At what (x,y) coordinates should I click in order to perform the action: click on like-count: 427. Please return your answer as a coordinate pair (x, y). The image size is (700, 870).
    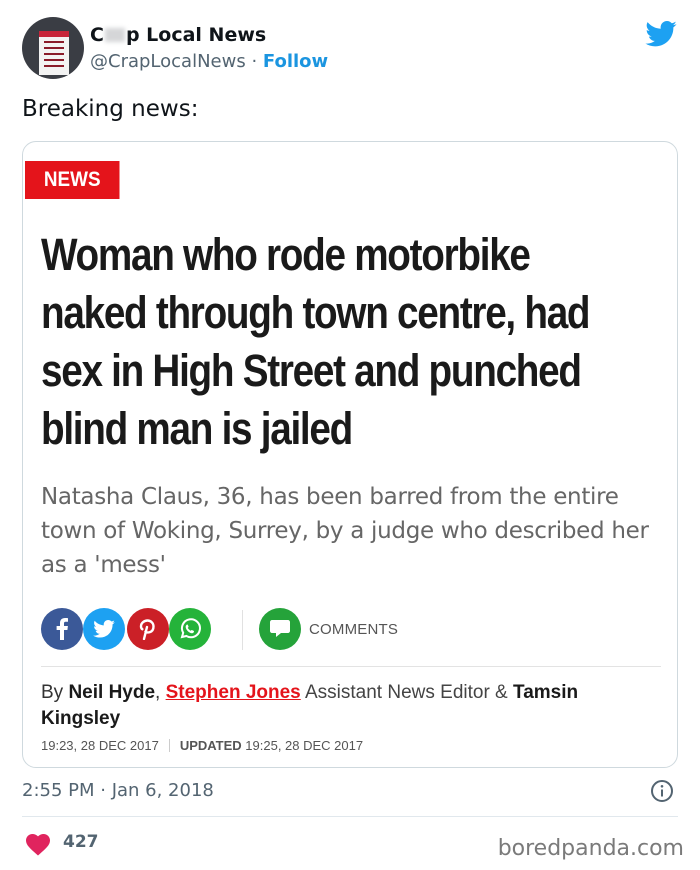
    Looking at the image, I should click on (81, 842).